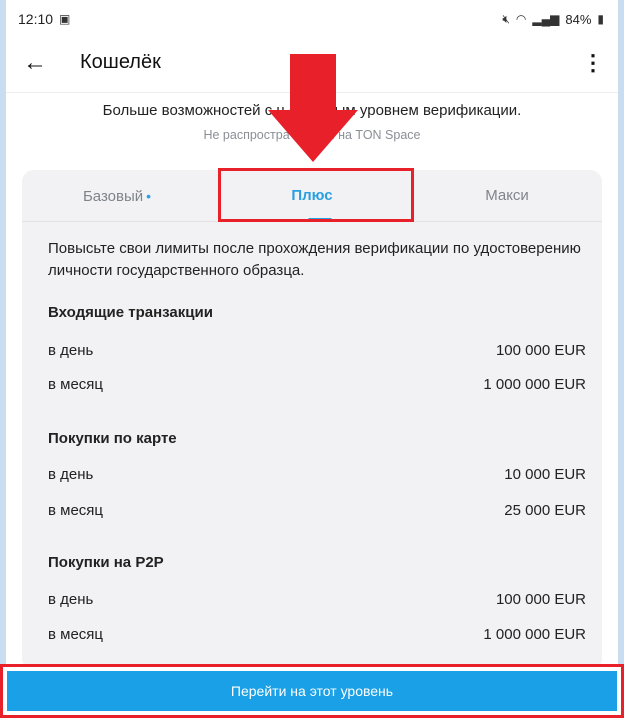  Describe the element at coordinates (546, 19) in the screenshot. I see `signal-icon: ▂▄▆` at that location.